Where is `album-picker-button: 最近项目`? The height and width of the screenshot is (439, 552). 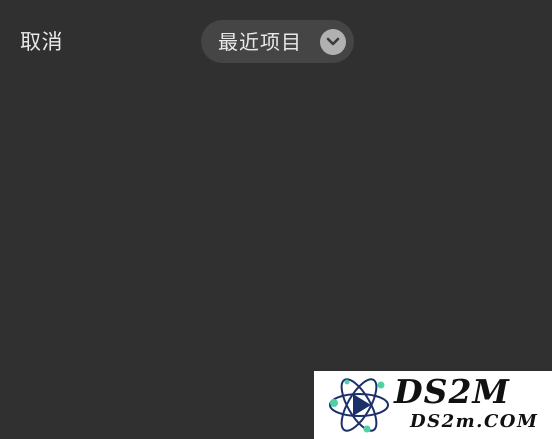
album-picker-button: 最近项目 is located at coordinates (277, 41).